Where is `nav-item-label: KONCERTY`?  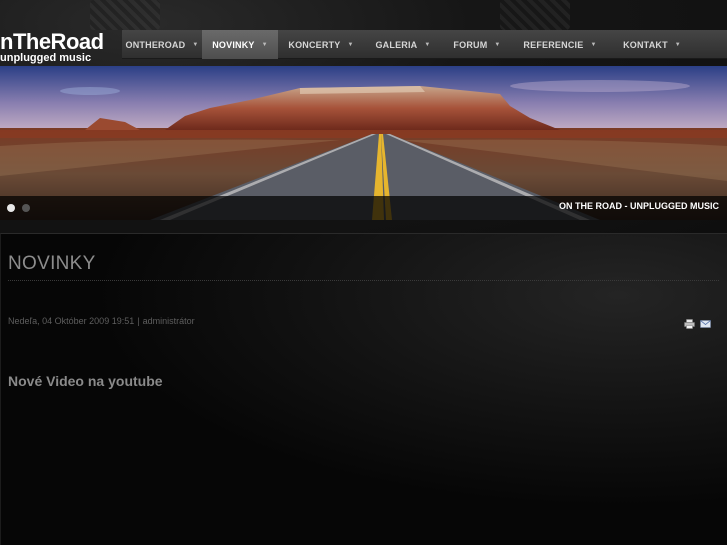
nav-item-label: KONCERTY is located at coordinates (314, 44).